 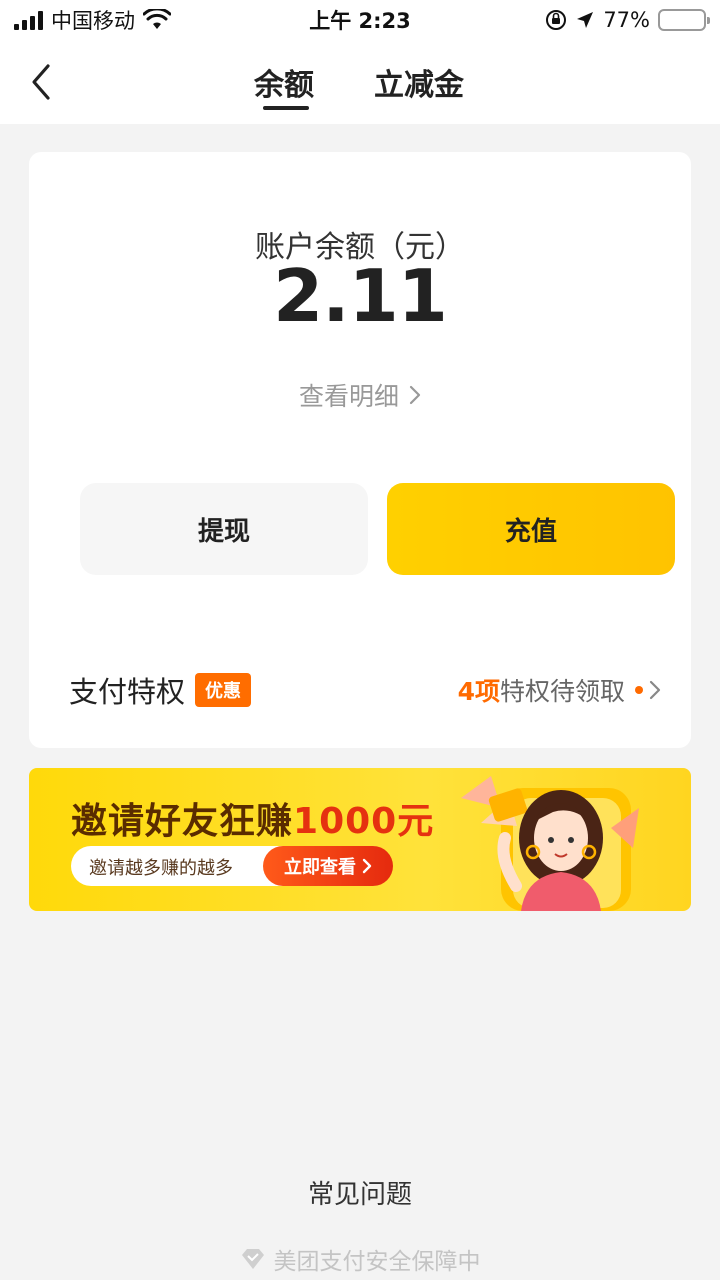 I want to click on privilege-status: 4项特权待领取, so click(x=541, y=690).